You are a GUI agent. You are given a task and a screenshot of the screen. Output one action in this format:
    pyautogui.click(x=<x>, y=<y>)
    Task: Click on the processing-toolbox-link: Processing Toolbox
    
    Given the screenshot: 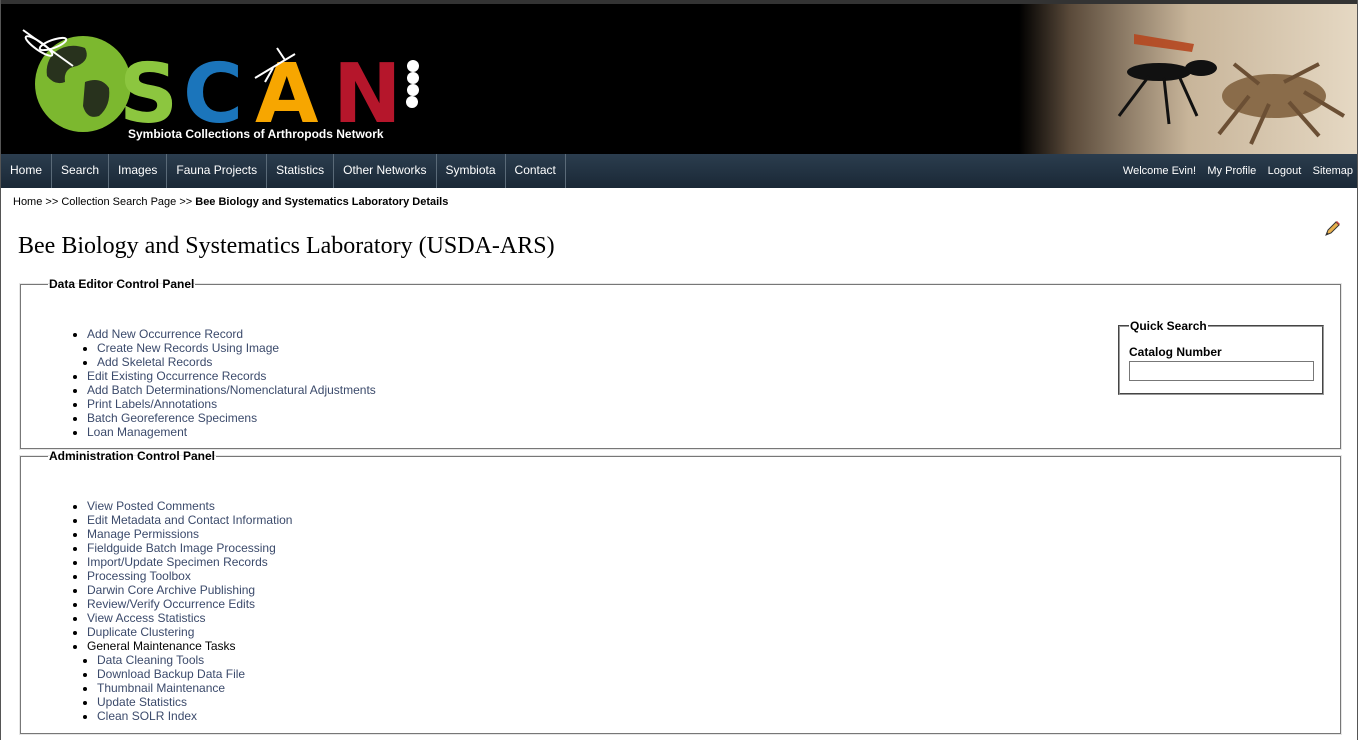 What is the action you would take?
    pyautogui.click(x=139, y=576)
    